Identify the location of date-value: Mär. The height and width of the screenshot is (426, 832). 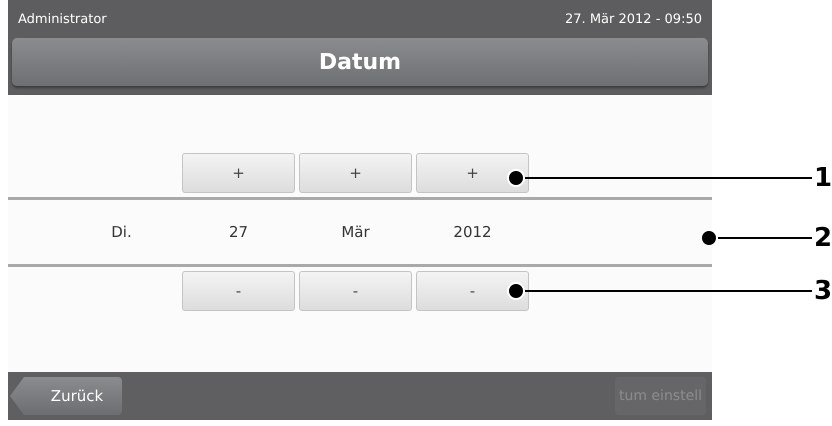
(355, 232).